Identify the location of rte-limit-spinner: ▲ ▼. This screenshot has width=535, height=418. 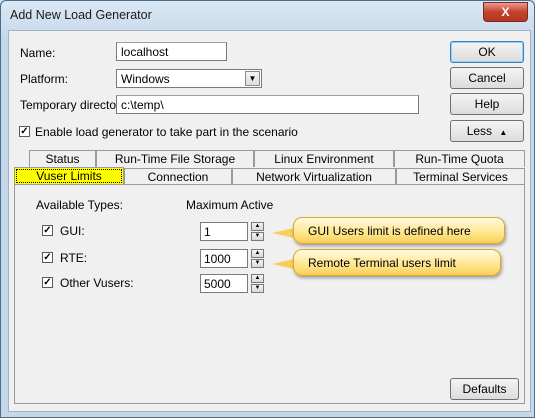
(257, 258).